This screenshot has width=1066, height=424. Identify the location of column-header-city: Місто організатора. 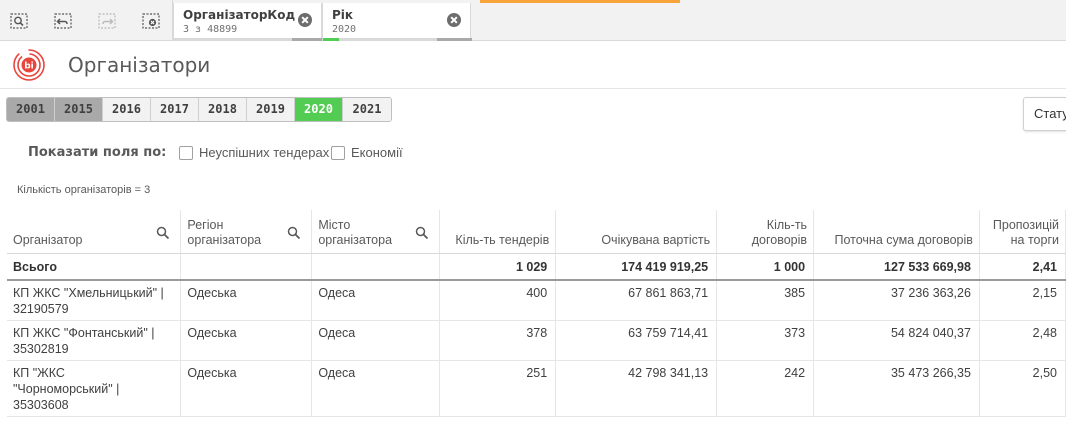
(376, 232).